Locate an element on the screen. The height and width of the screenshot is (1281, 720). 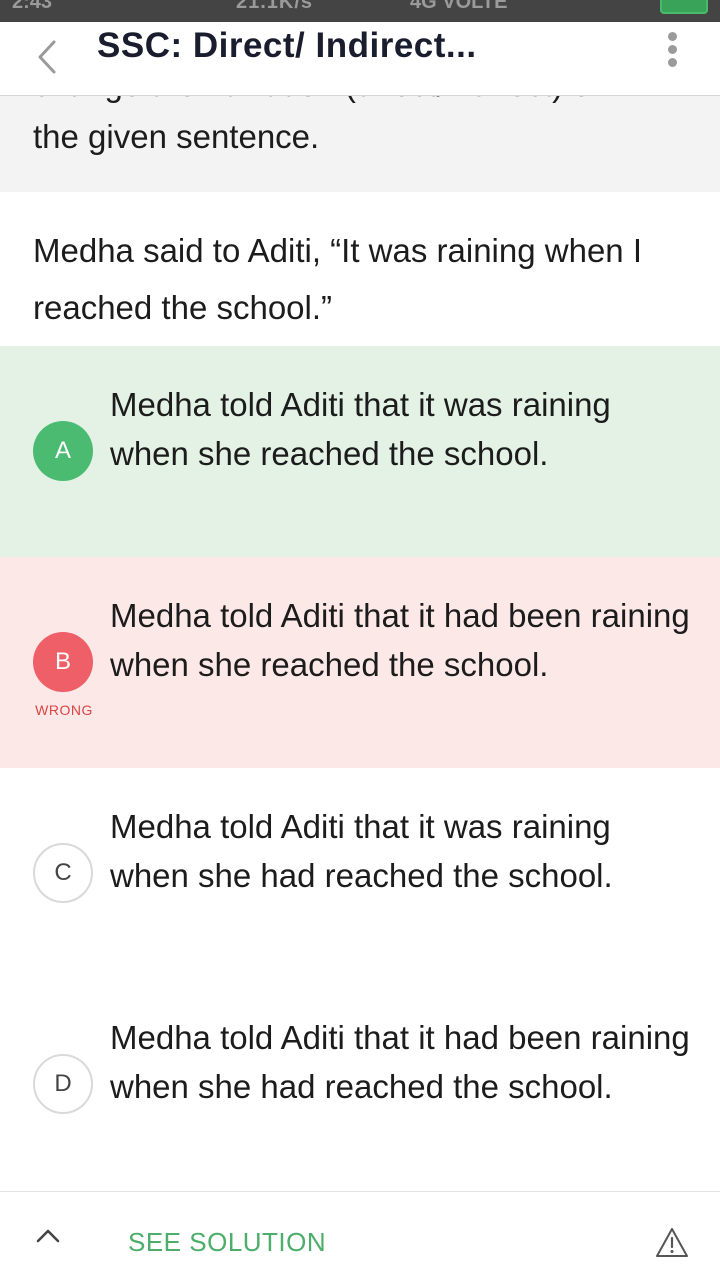
wrong-label: WRONG is located at coordinates (64, 710).